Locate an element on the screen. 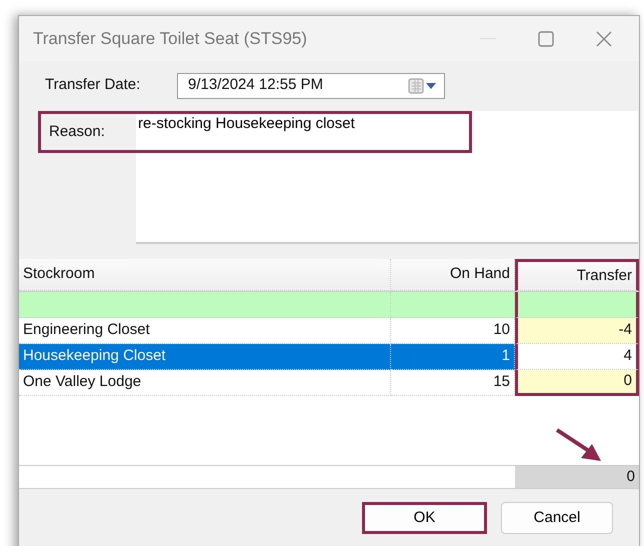  table-cell: Housekeeping Closet is located at coordinates (205, 357).